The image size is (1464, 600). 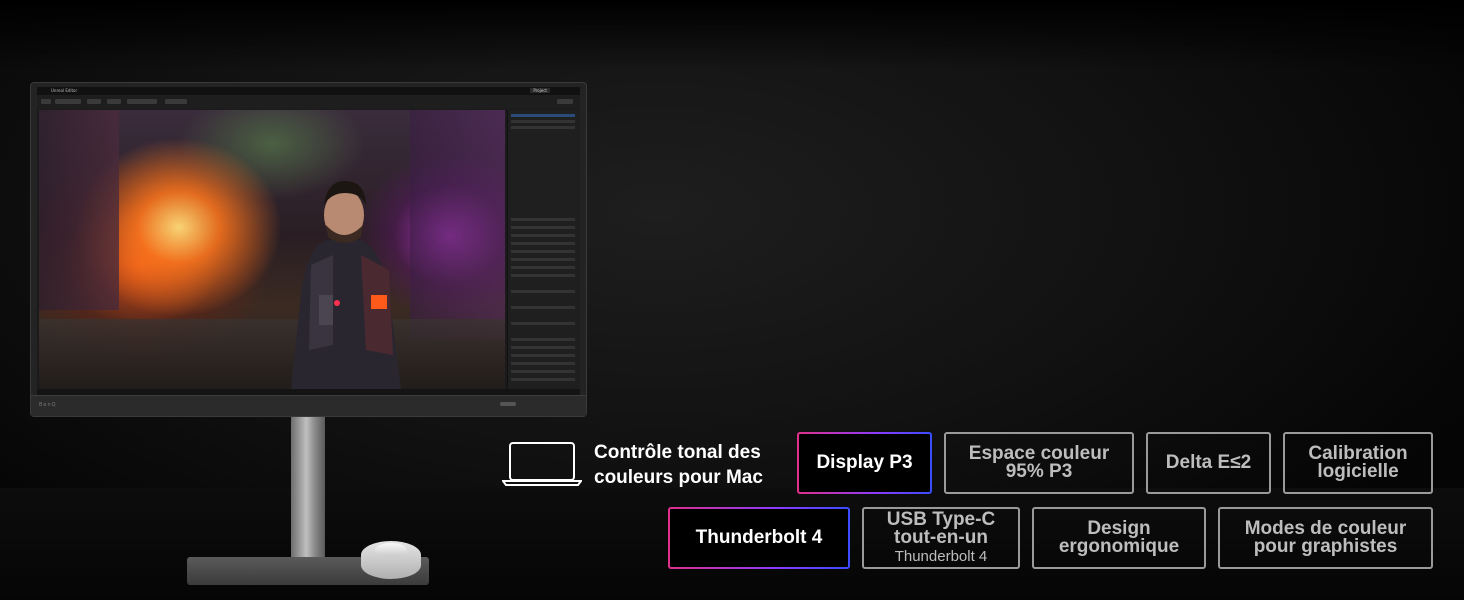 I want to click on badge-line-2: ergonomique, so click(x=1119, y=546).